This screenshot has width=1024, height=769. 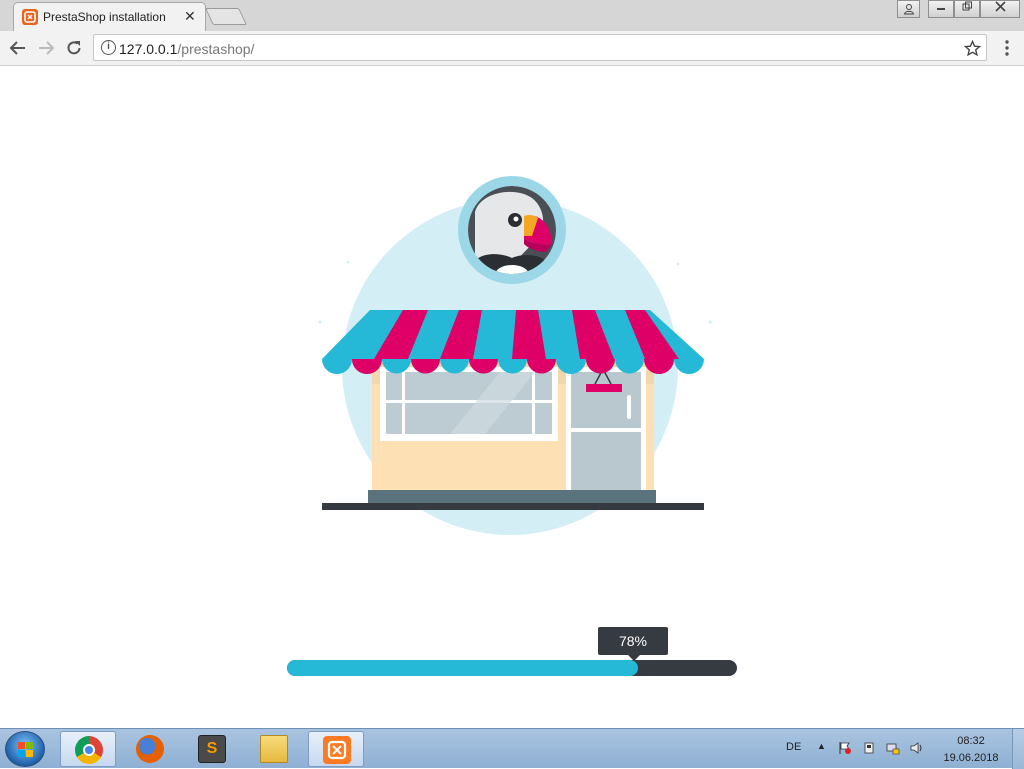 I want to click on action-center-flag-icon, so click(x=845, y=748).